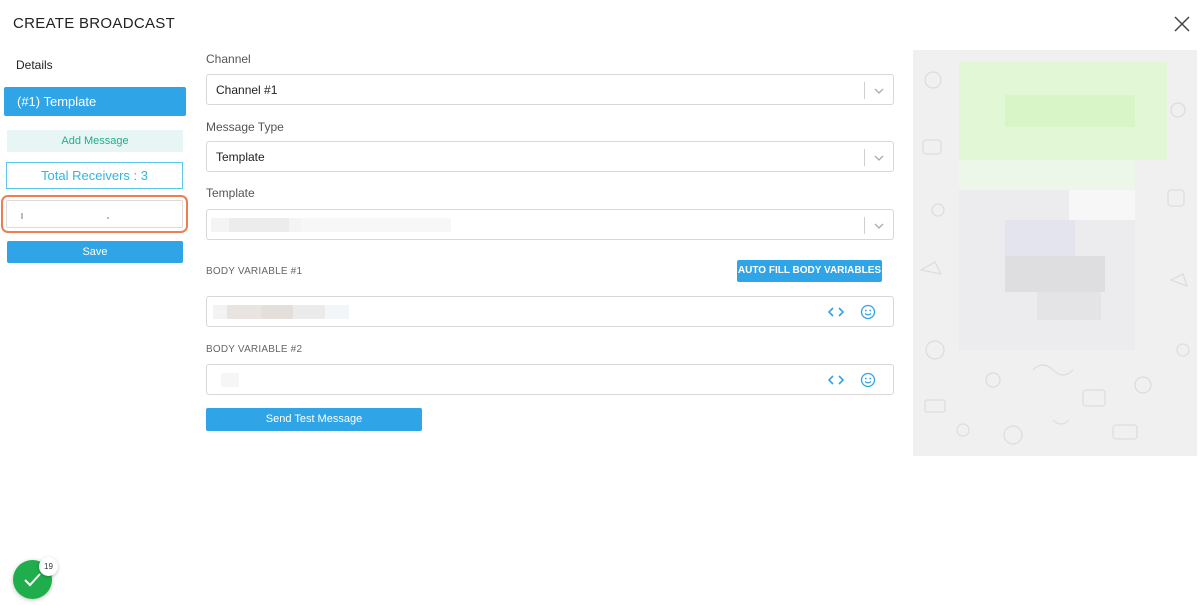 Image resolution: width=1200 pixels, height=605 pixels. What do you see at coordinates (94, 23) in the screenshot?
I see `dialog-title: CREATE BROADCAST` at bounding box center [94, 23].